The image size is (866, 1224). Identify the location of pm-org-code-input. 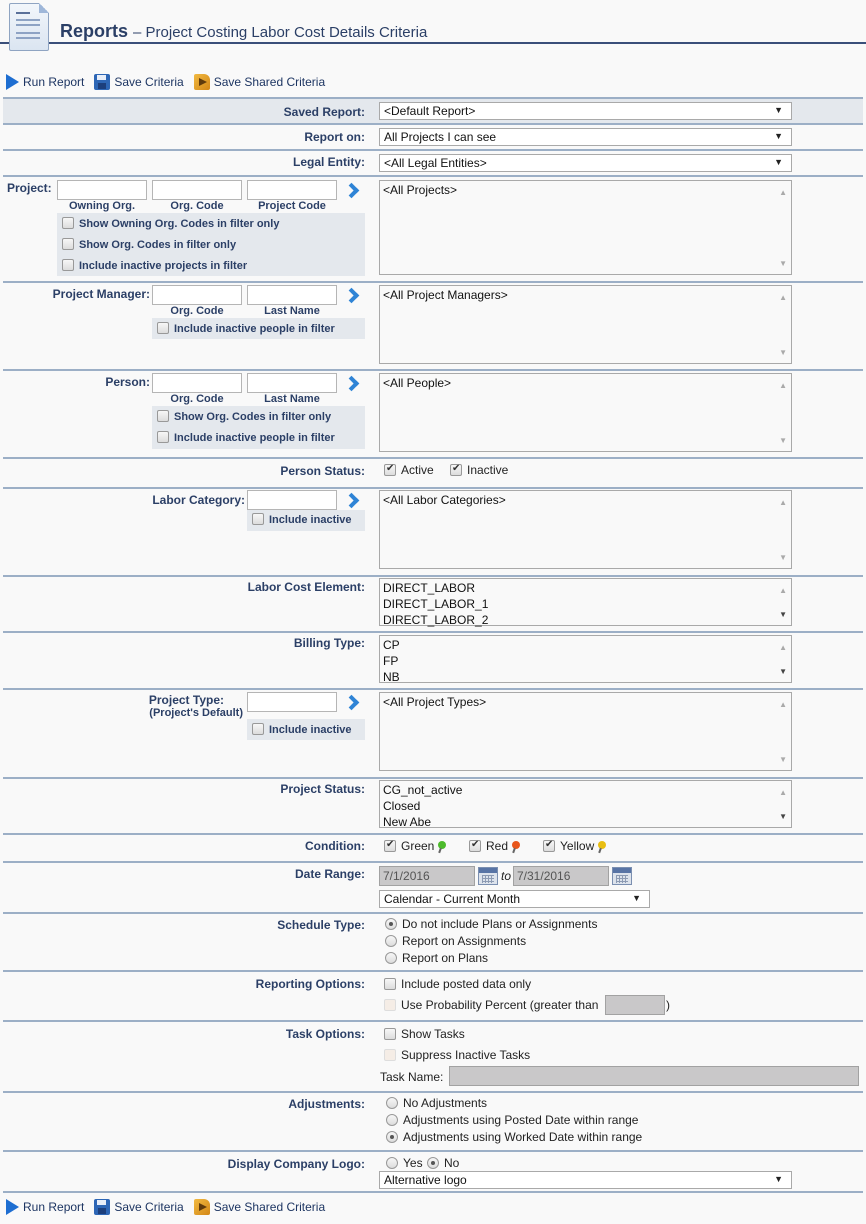
(197, 295).